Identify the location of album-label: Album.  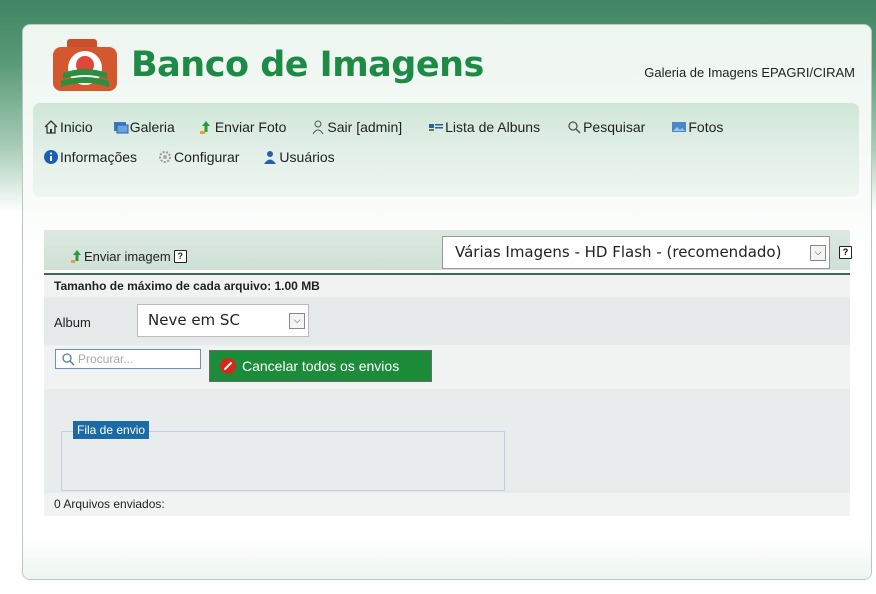
(72, 322).